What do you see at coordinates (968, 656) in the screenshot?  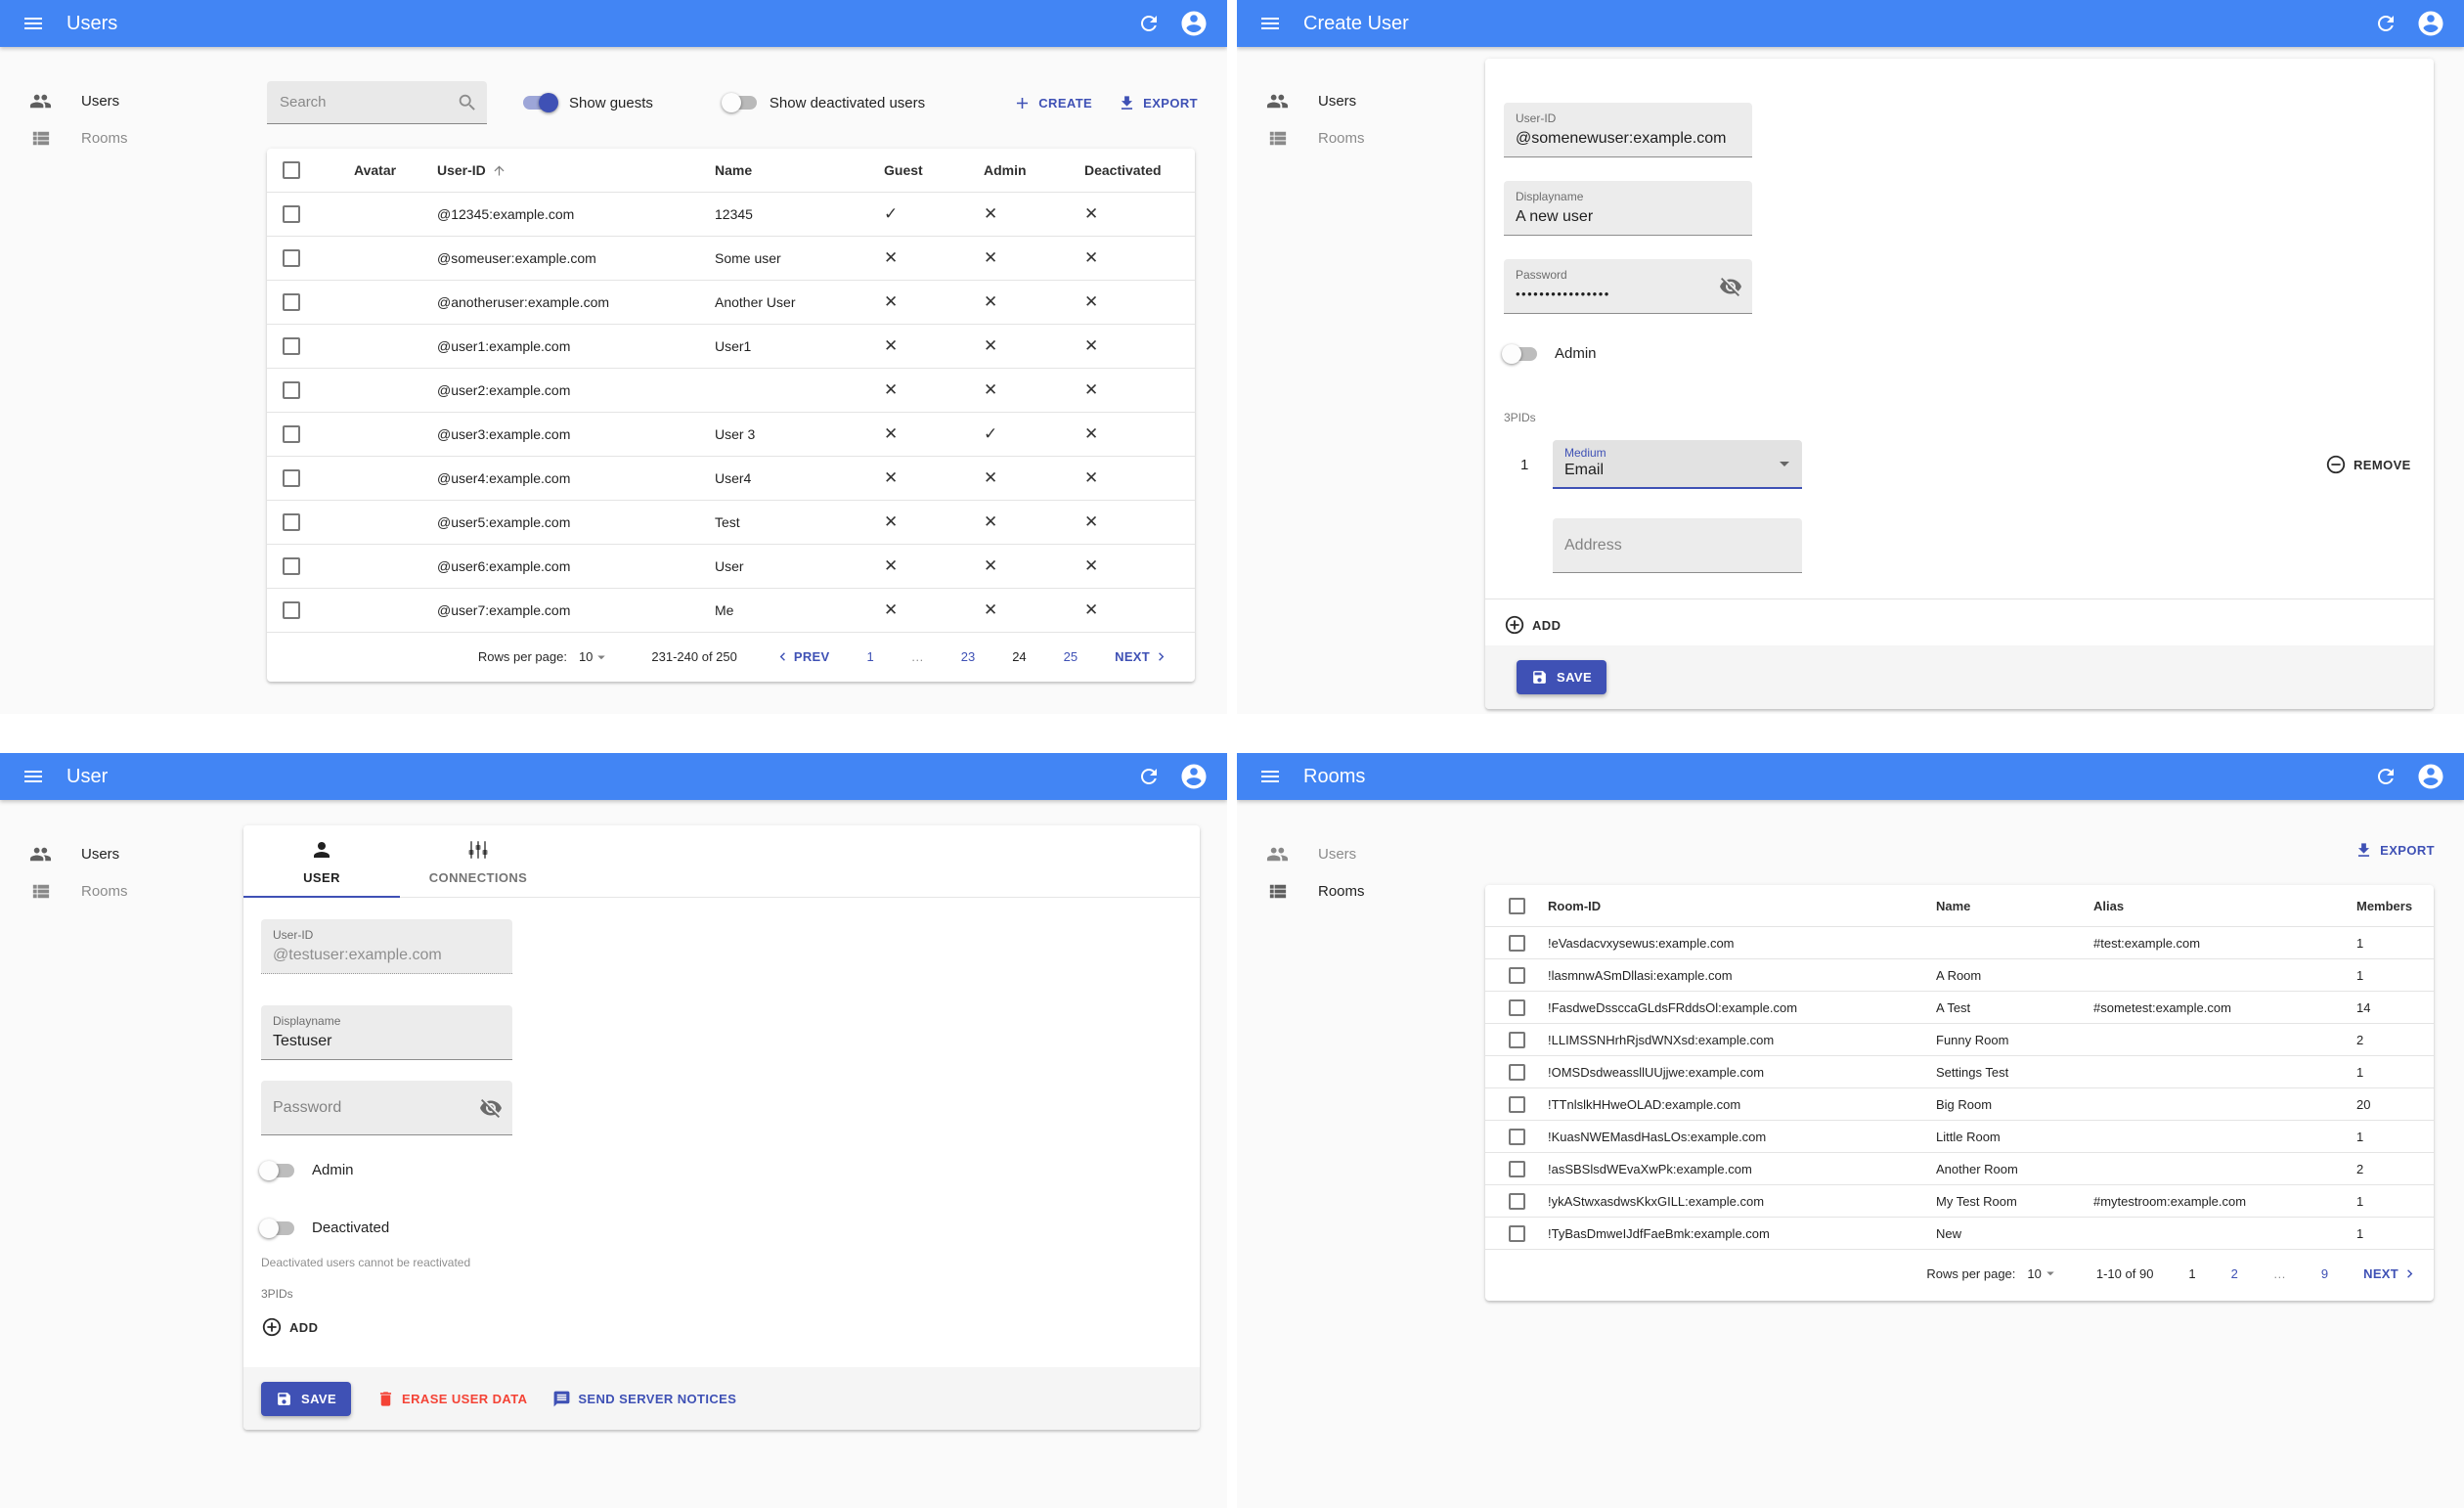 I see `page-link: 23` at bounding box center [968, 656].